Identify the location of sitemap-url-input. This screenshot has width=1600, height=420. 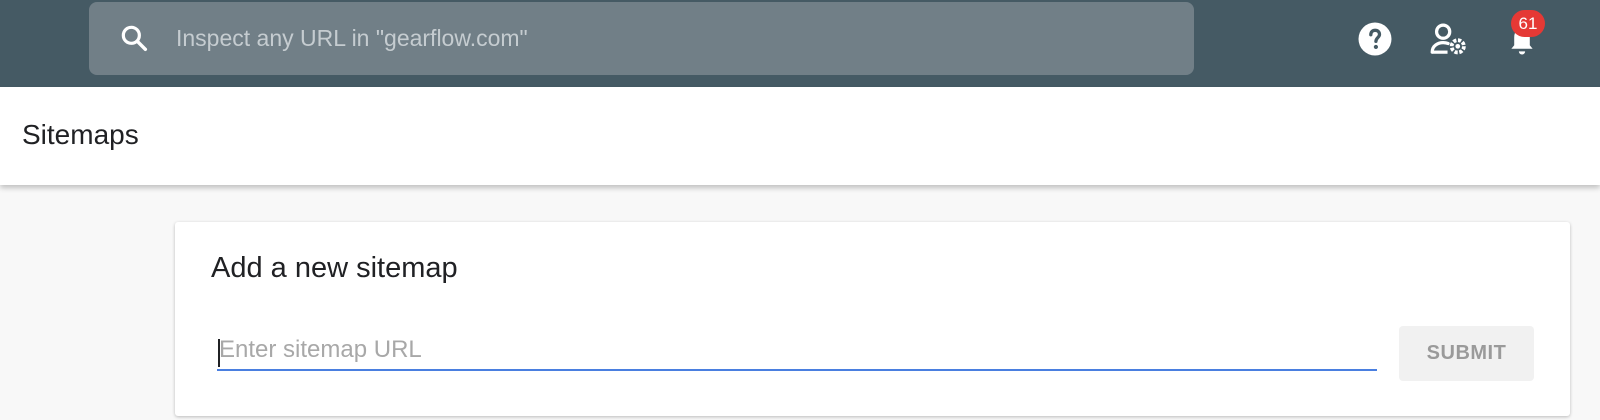
(797, 353).